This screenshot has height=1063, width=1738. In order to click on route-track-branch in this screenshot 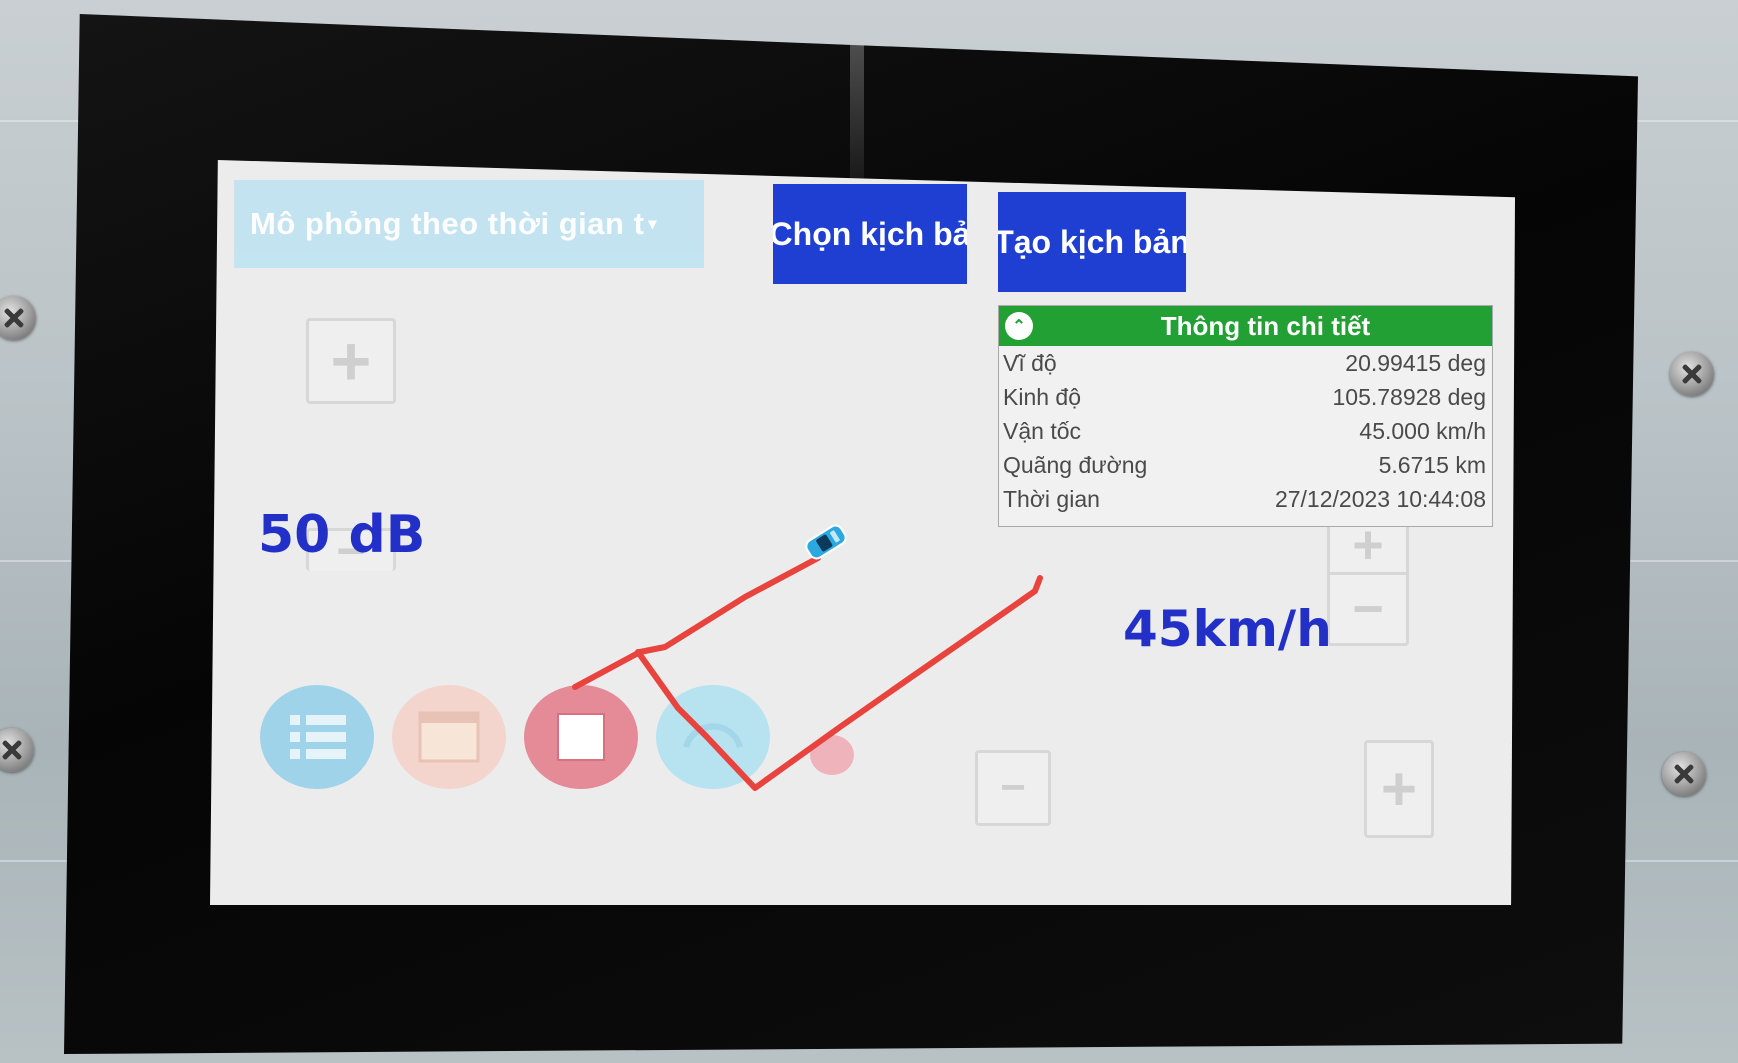, I will do `click(839, 683)`.